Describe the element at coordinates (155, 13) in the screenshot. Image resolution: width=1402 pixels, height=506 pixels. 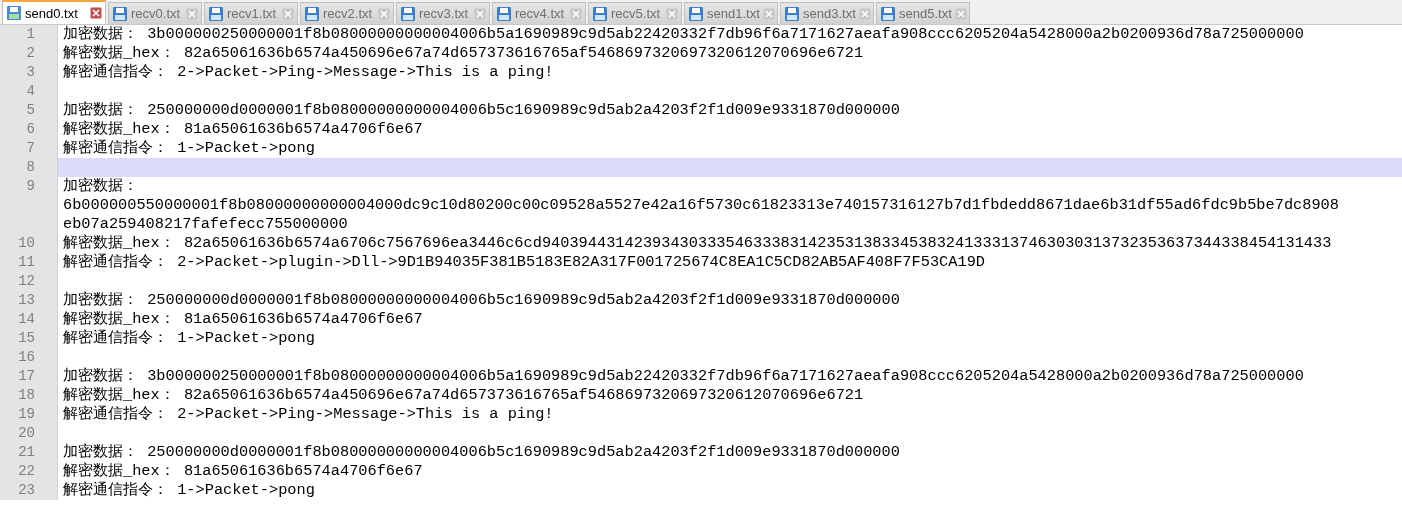
I see `file-tab: recv0.txt` at that location.